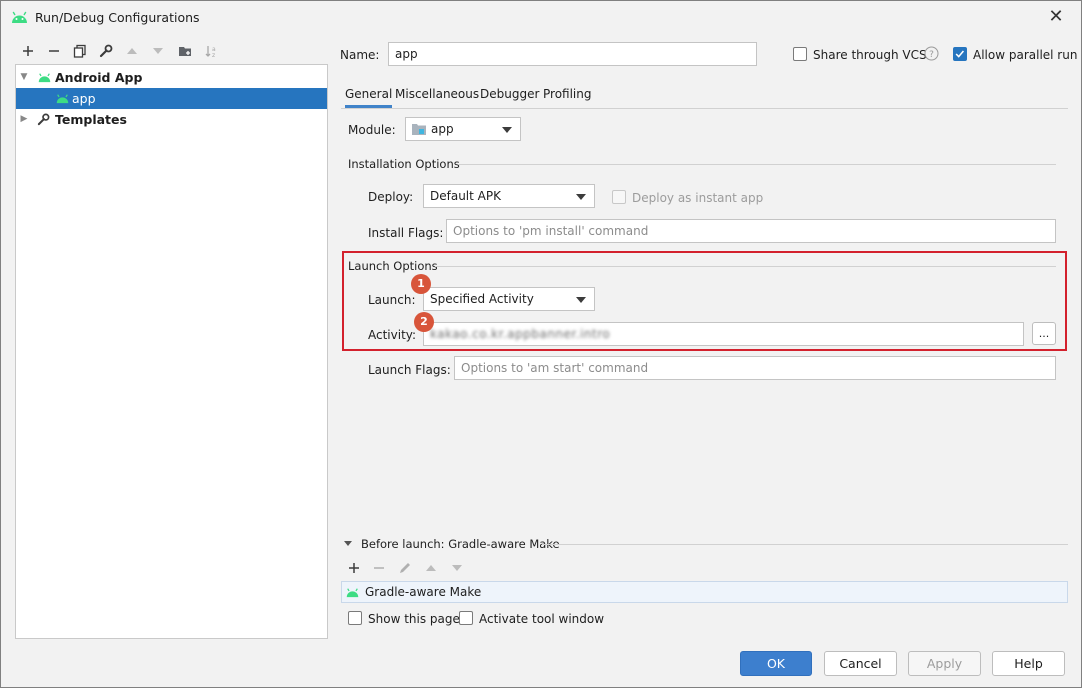 The height and width of the screenshot is (688, 1082). I want to click on launch-flags-label: Launch Flags:, so click(409, 370).